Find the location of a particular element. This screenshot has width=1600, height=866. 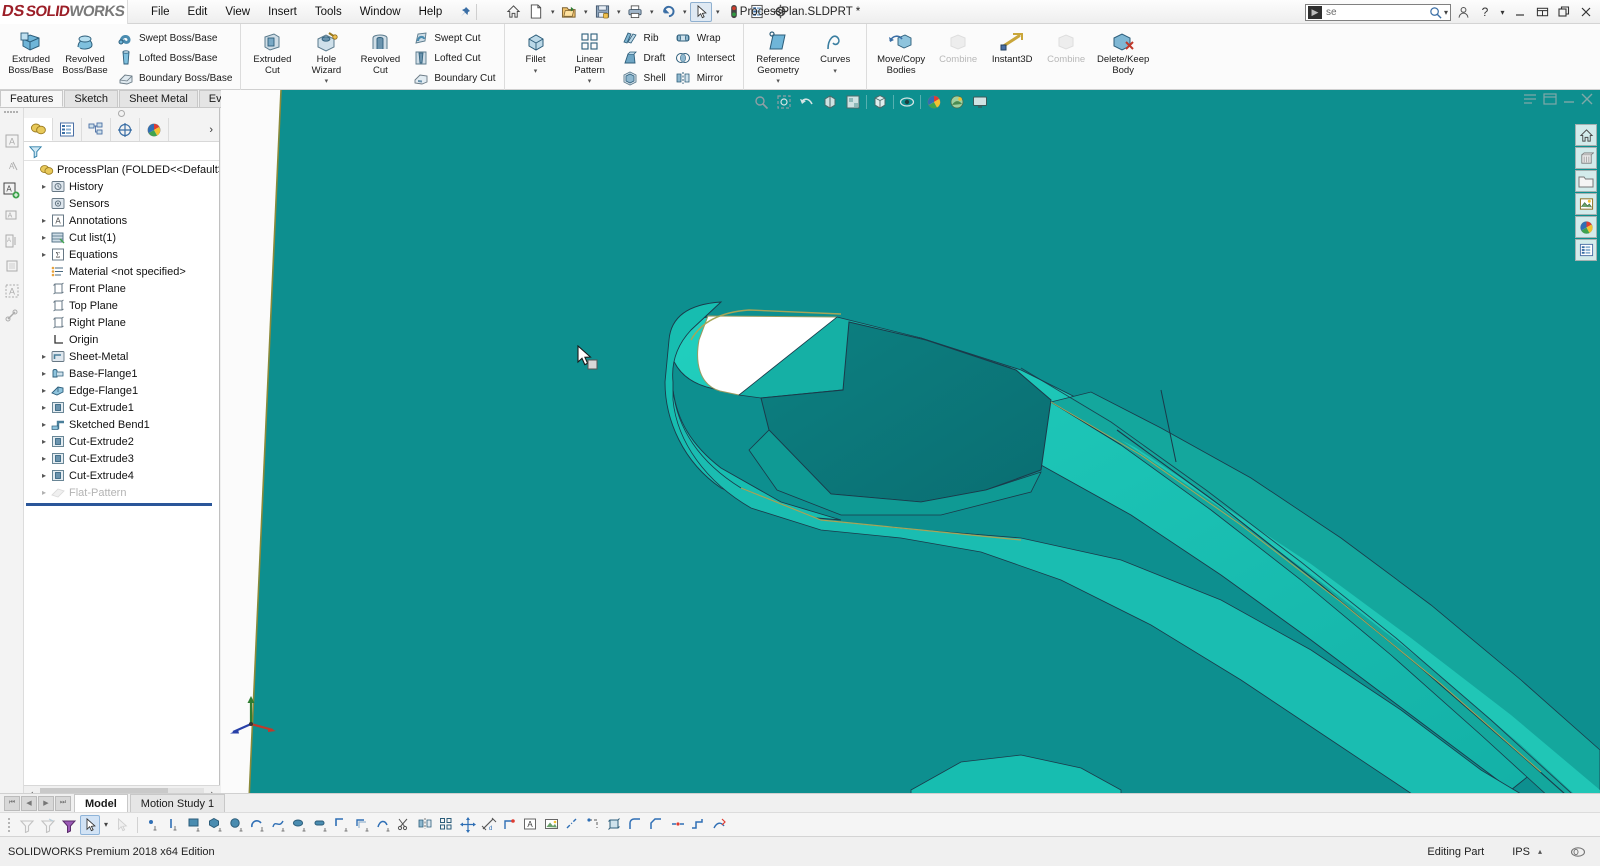

help-icon: ? is located at coordinates (1485, 12).